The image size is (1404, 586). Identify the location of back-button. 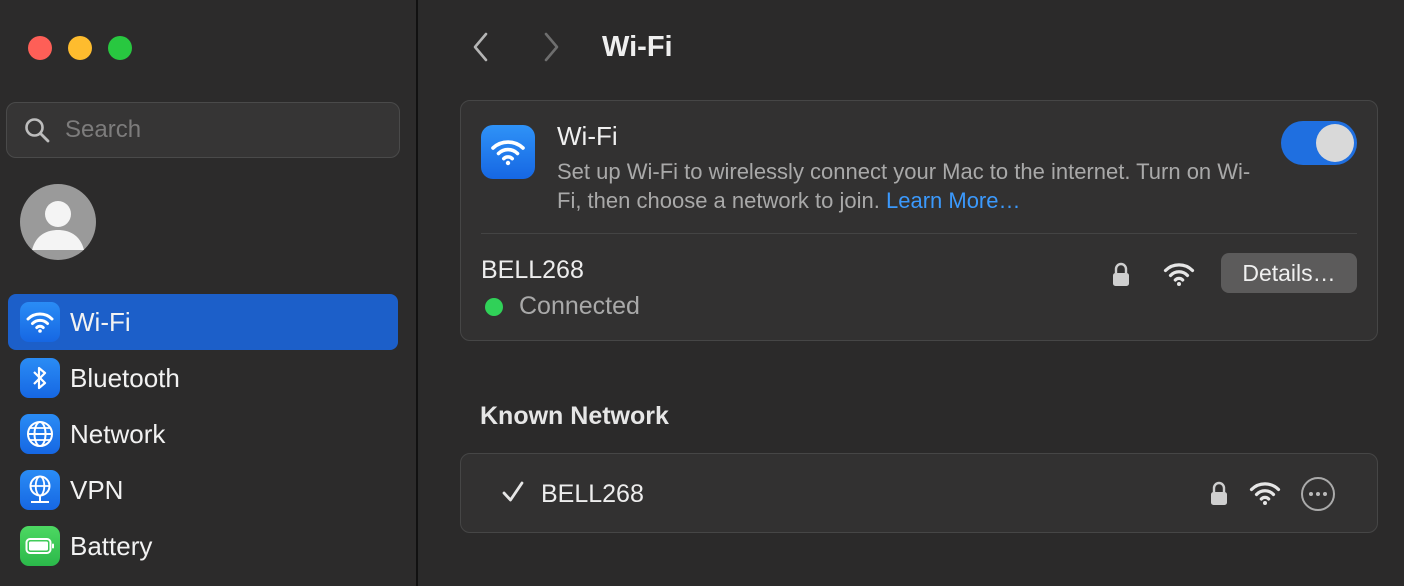
(480, 47).